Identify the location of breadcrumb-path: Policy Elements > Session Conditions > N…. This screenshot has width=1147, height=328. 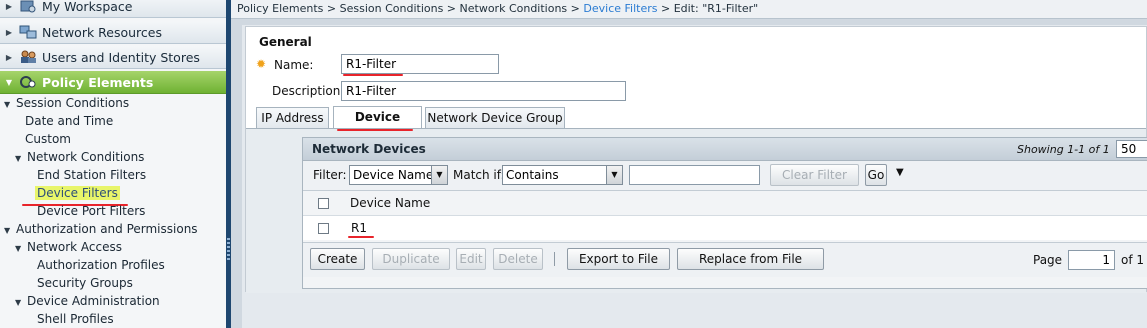
(410, 8).